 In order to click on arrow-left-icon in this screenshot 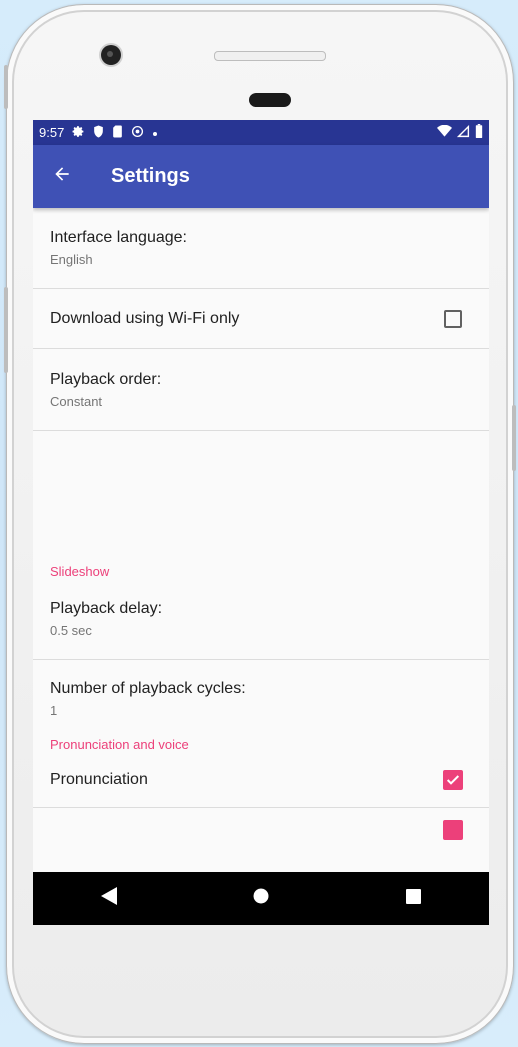, I will do `click(62, 176)`.